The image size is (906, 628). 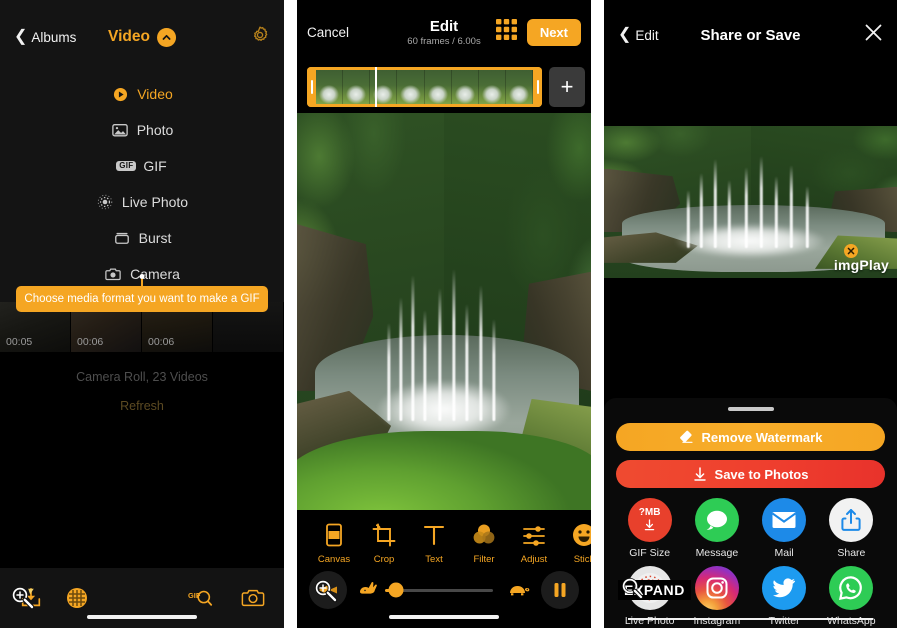 What do you see at coordinates (851, 528) in the screenshot?
I see `share-target-share: Share` at bounding box center [851, 528].